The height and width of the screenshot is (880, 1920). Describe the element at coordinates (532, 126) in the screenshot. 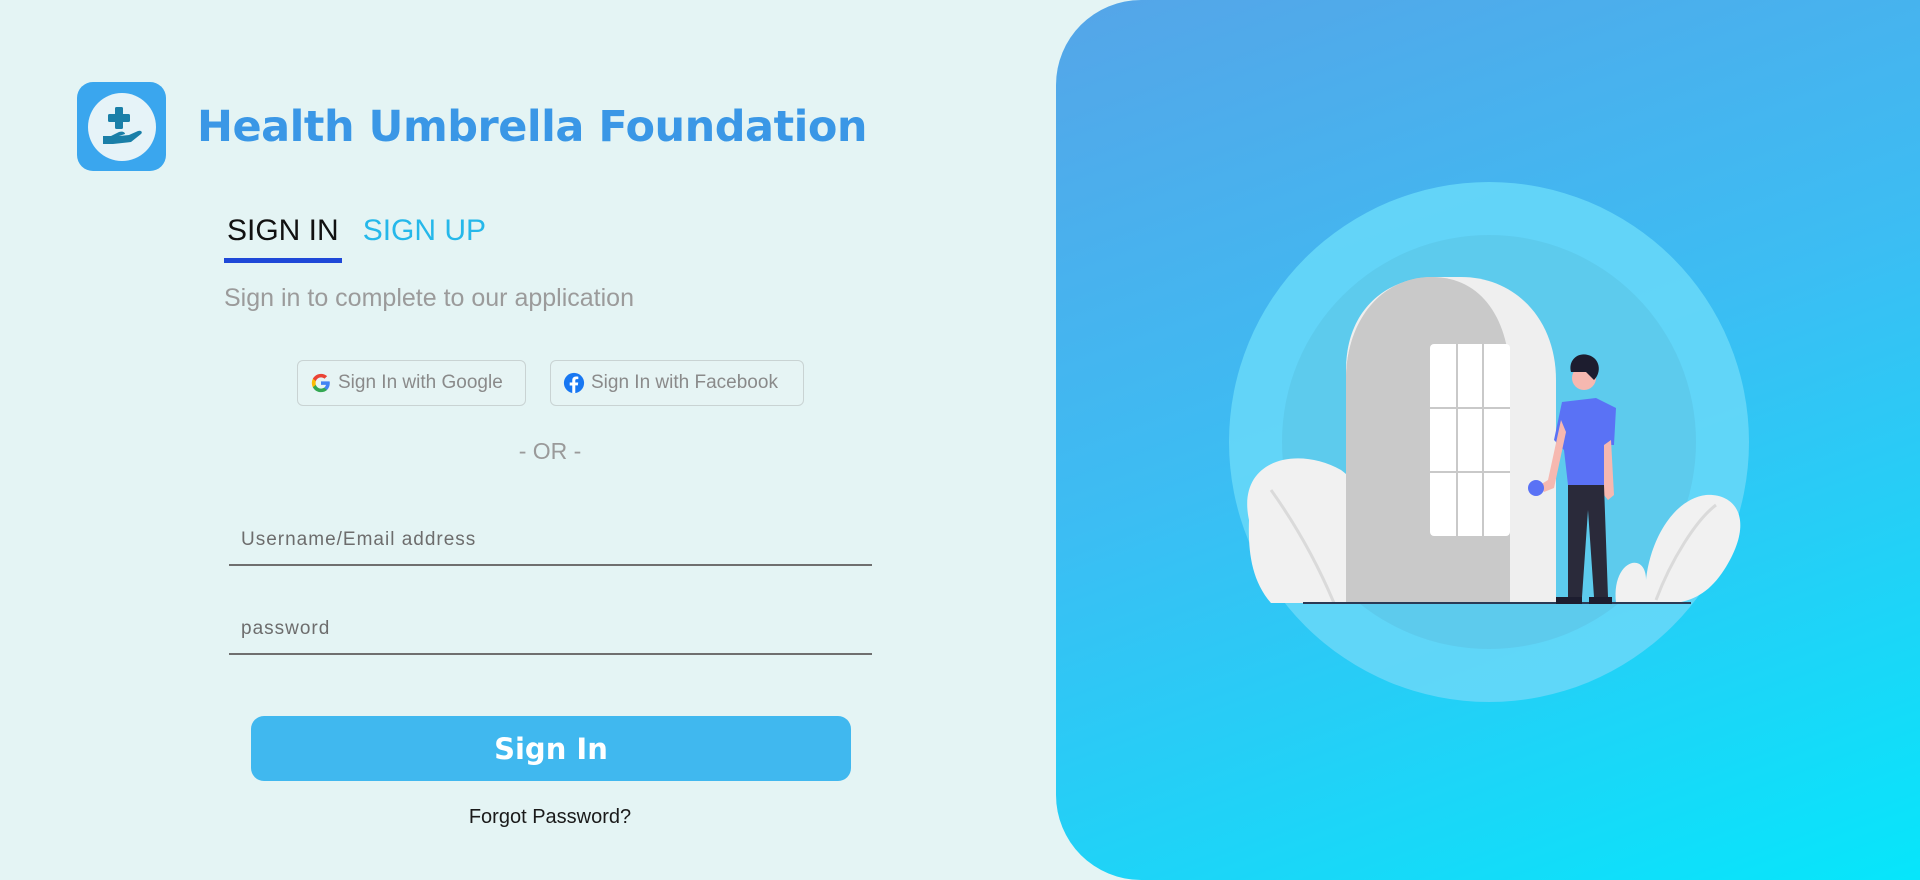

I see `brand-title: Health Umbrella Foundation` at that location.